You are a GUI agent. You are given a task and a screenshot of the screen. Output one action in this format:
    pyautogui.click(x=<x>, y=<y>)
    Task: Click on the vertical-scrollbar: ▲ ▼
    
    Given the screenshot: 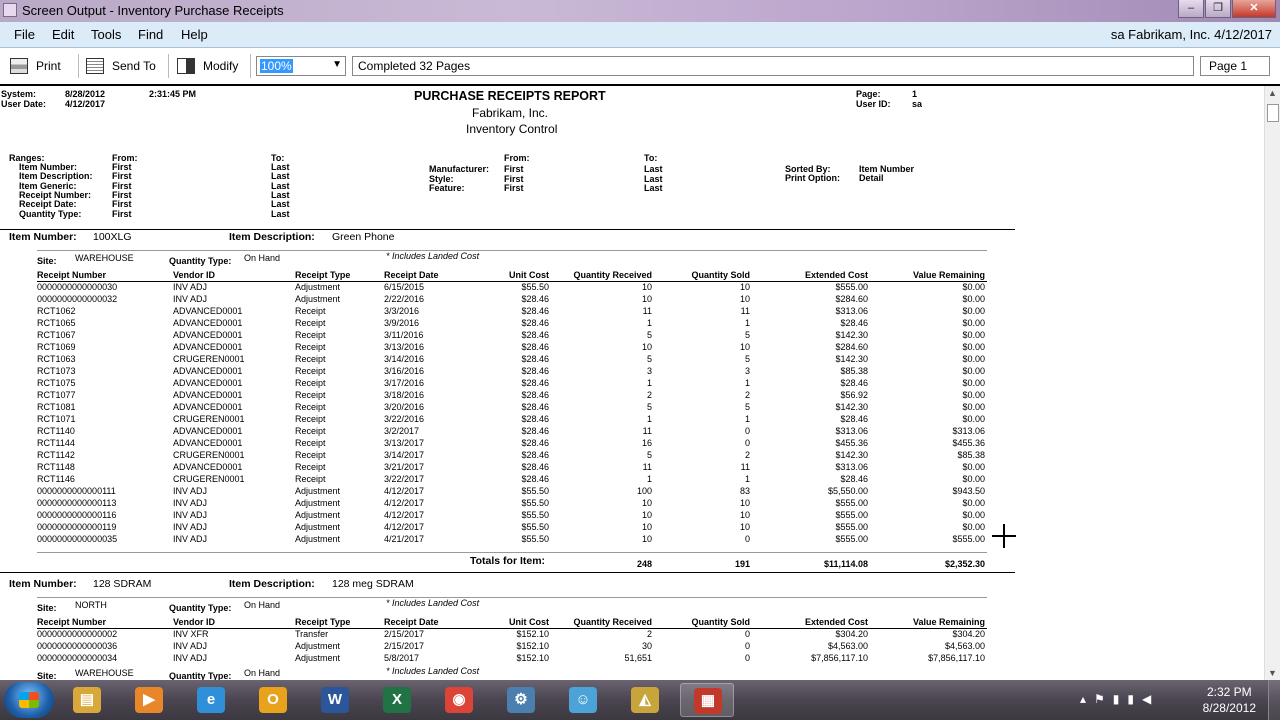 What is the action you would take?
    pyautogui.click(x=1272, y=383)
    